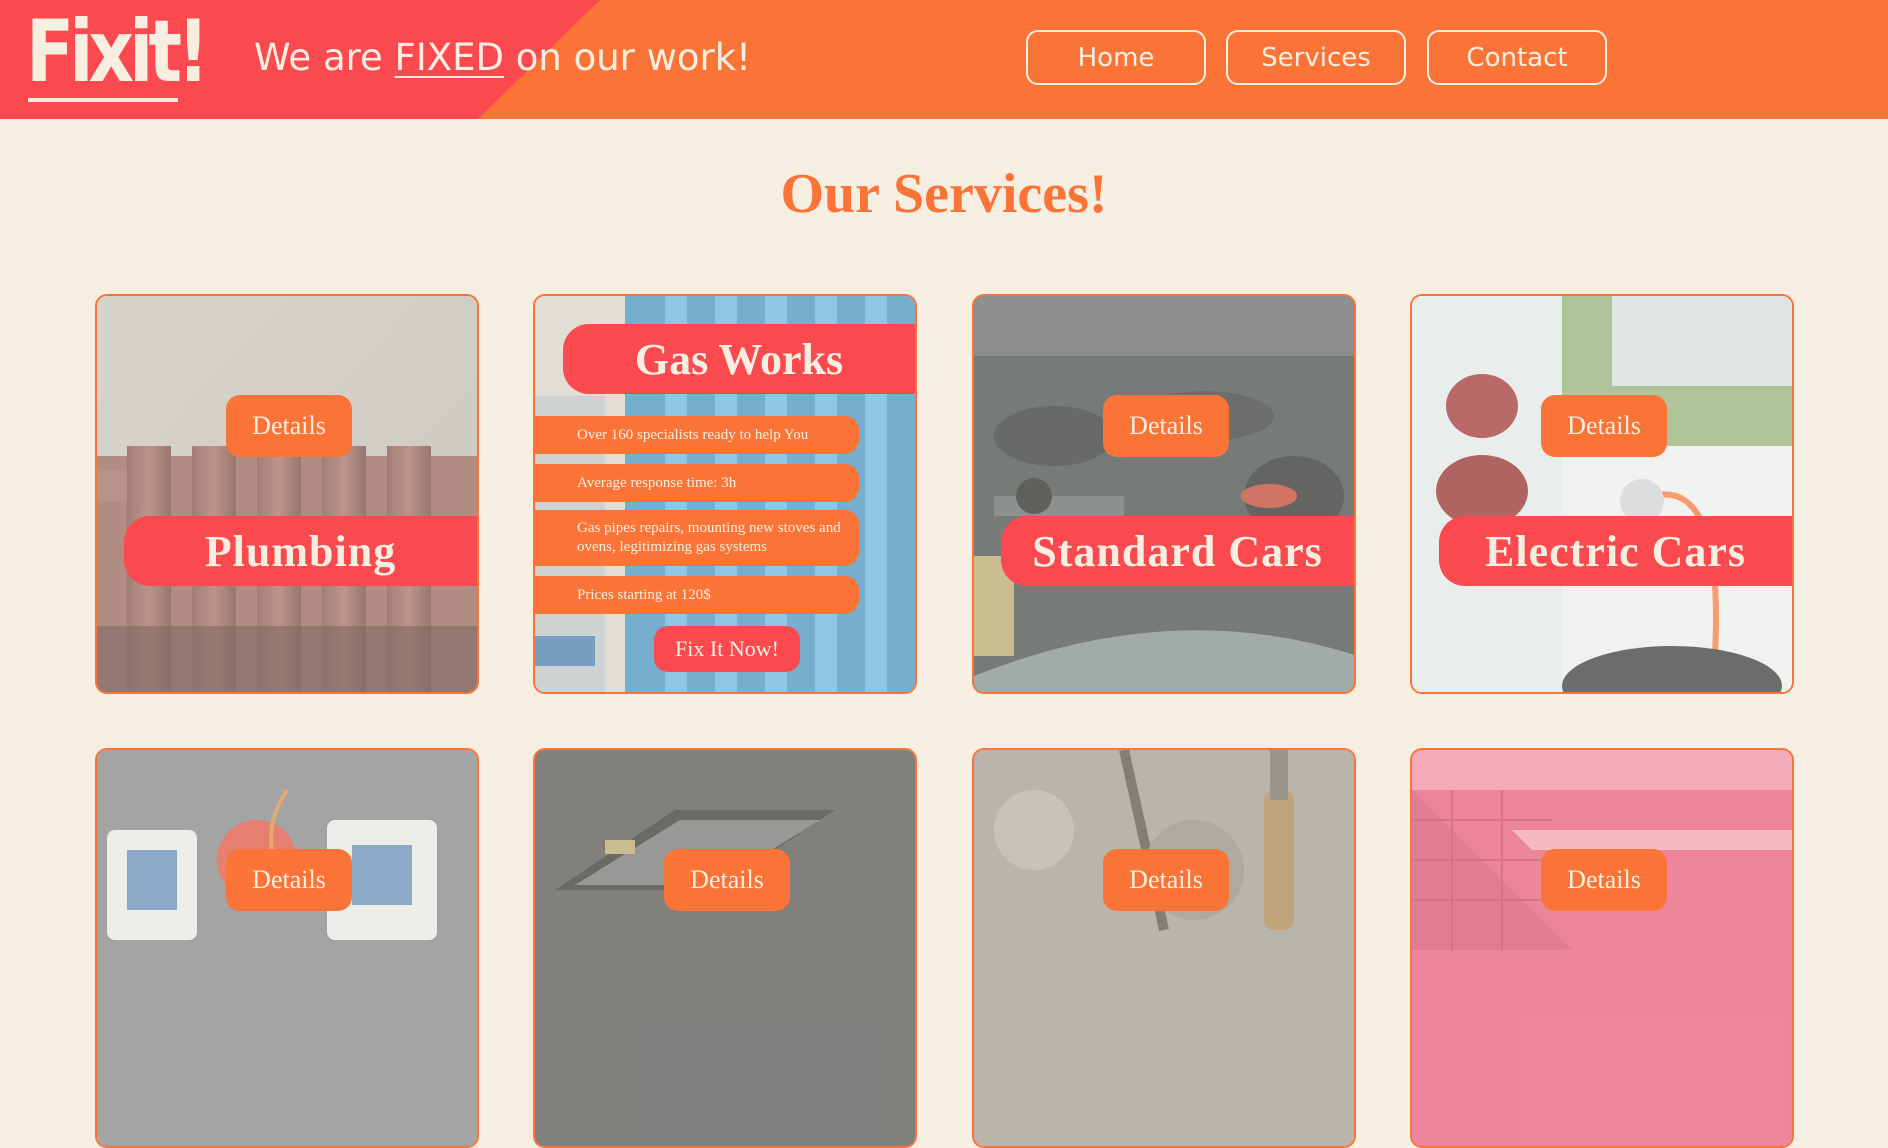  What do you see at coordinates (117, 52) in the screenshot?
I see `site-logo: Fixit!` at bounding box center [117, 52].